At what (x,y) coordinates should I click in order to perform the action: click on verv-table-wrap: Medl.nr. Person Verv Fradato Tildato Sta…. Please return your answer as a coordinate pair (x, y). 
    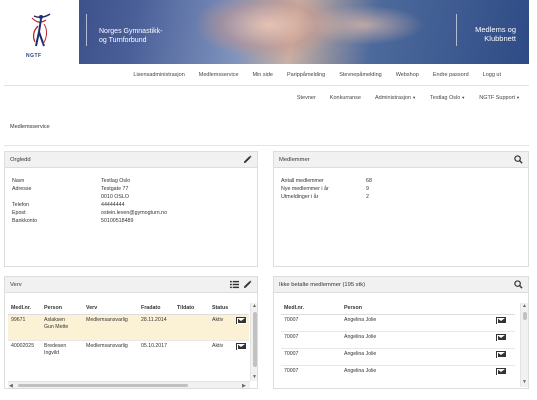
    Looking at the image, I should click on (128, 334).